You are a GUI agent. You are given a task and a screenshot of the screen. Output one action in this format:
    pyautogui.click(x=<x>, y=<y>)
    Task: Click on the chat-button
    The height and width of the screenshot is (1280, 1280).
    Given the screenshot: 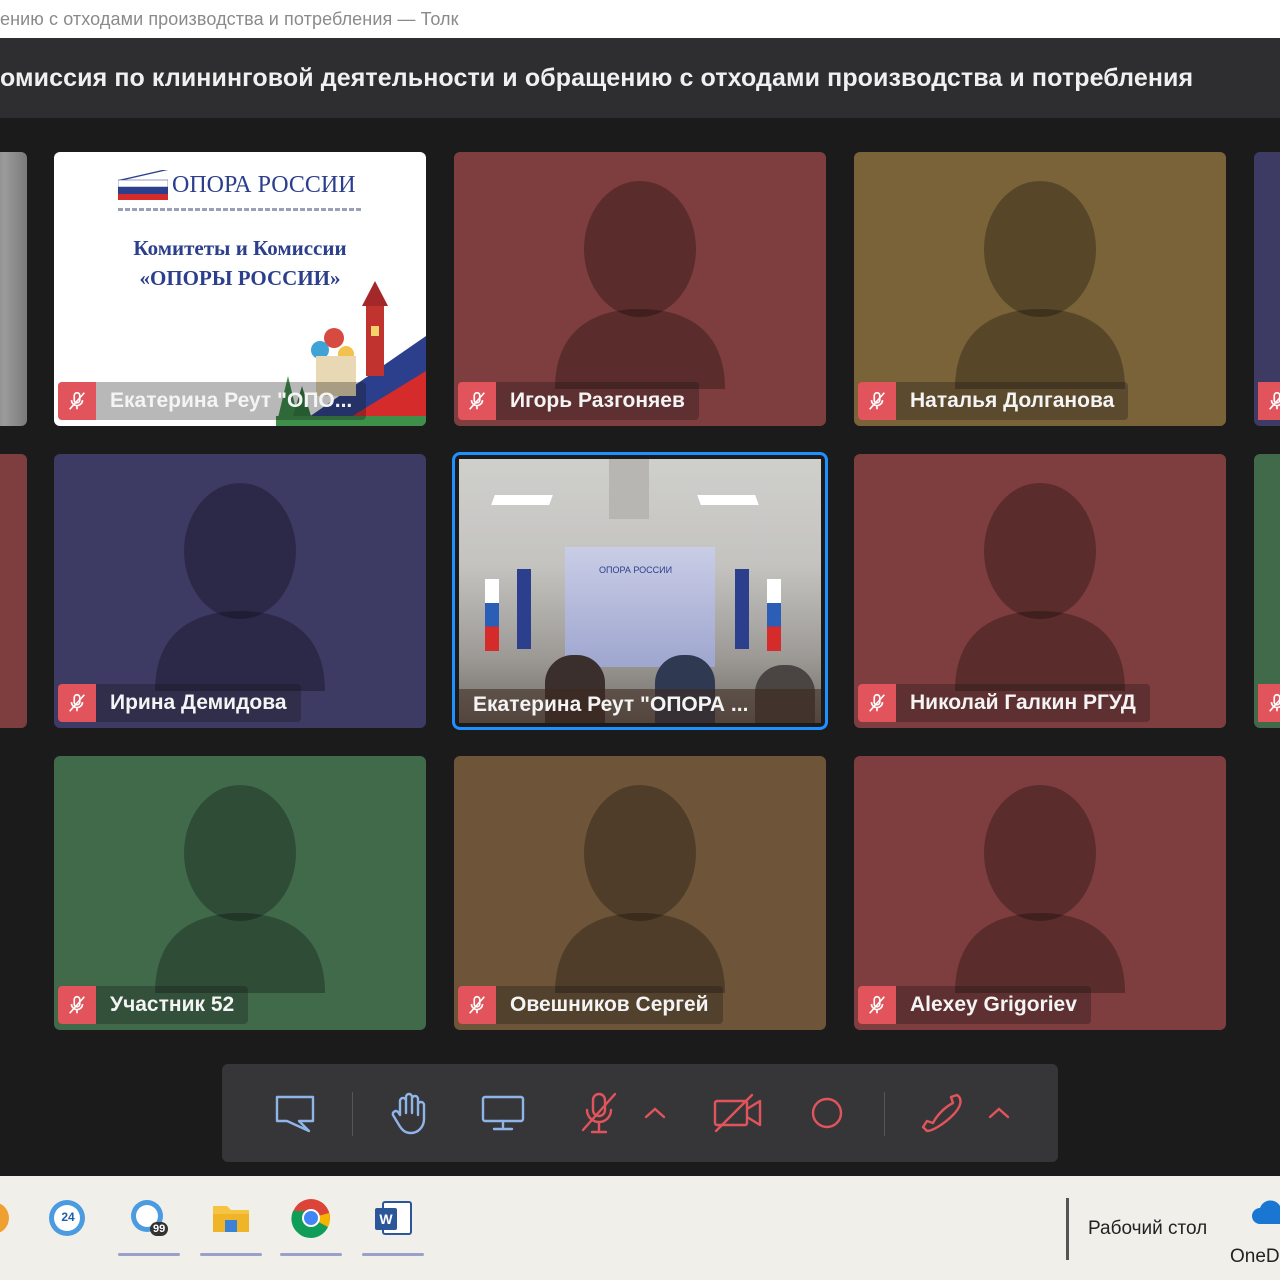 What is the action you would take?
    pyautogui.click(x=295, y=1113)
    